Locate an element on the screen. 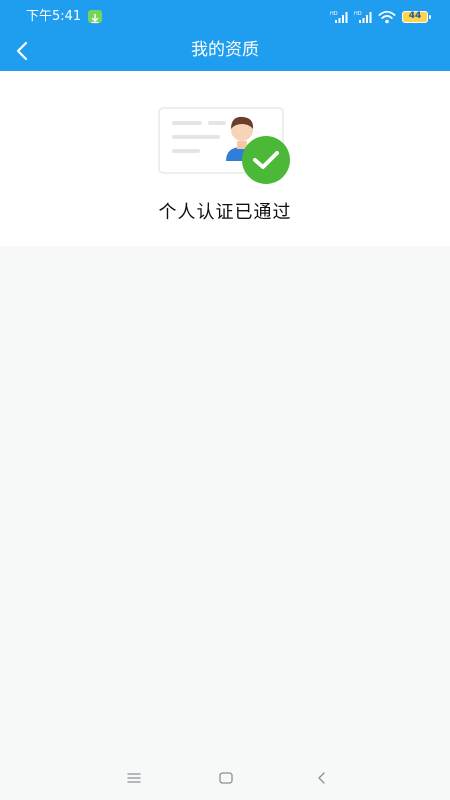  menu-icon is located at coordinates (134, 778).